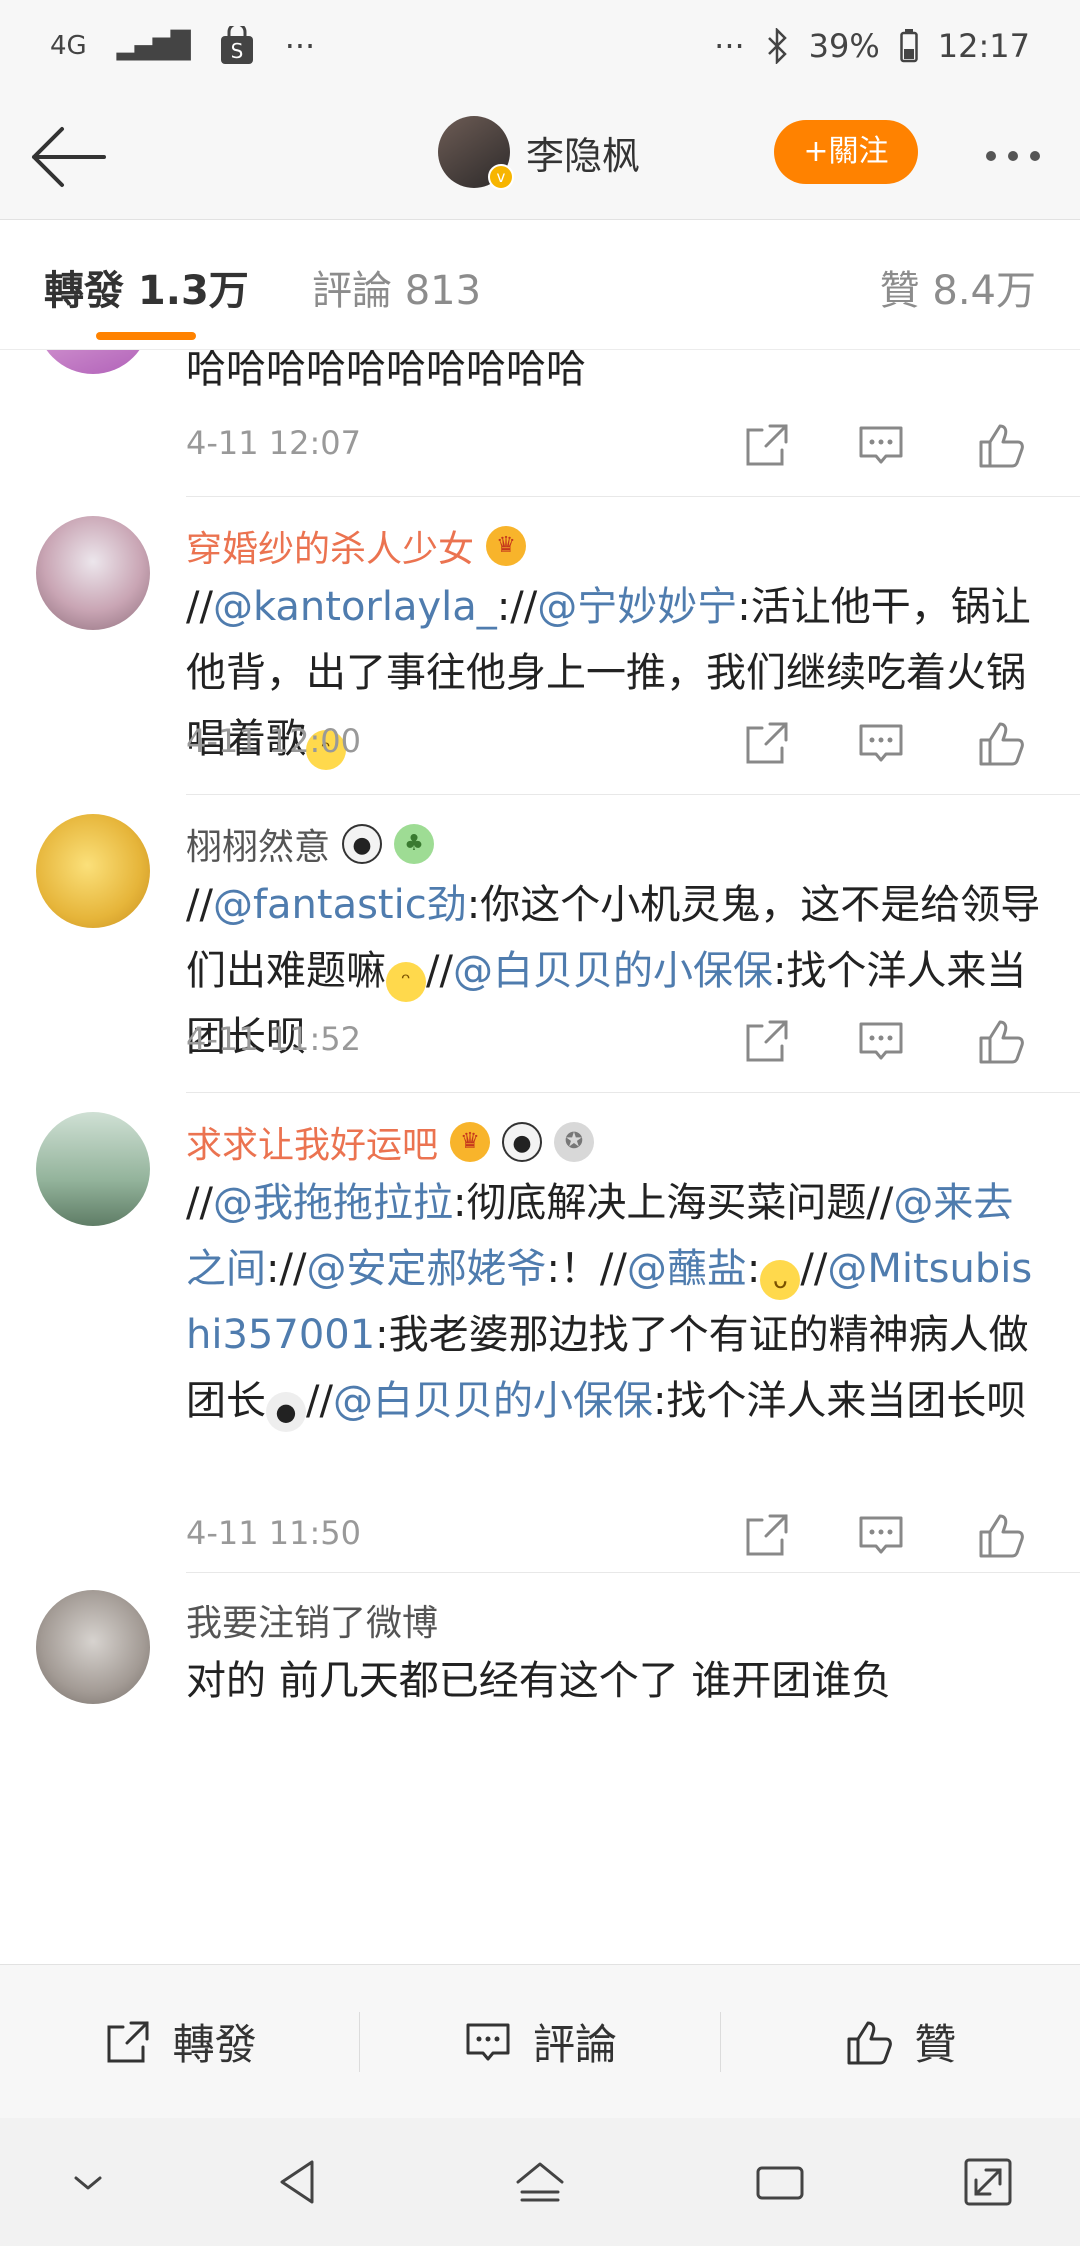  Describe the element at coordinates (68, 46) in the screenshot. I see `network-indicator: 4G` at that location.